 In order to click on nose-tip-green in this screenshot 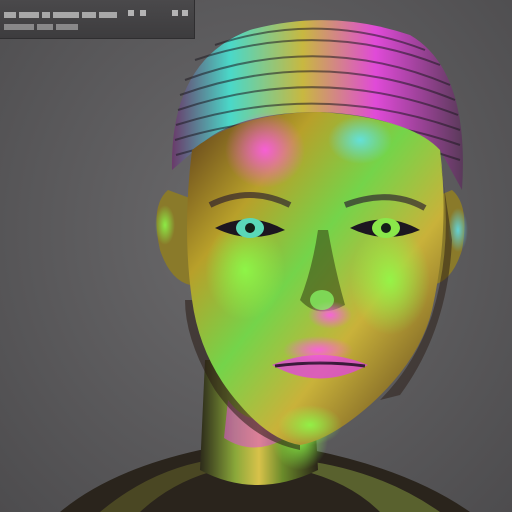, I will do `click(322, 300)`.